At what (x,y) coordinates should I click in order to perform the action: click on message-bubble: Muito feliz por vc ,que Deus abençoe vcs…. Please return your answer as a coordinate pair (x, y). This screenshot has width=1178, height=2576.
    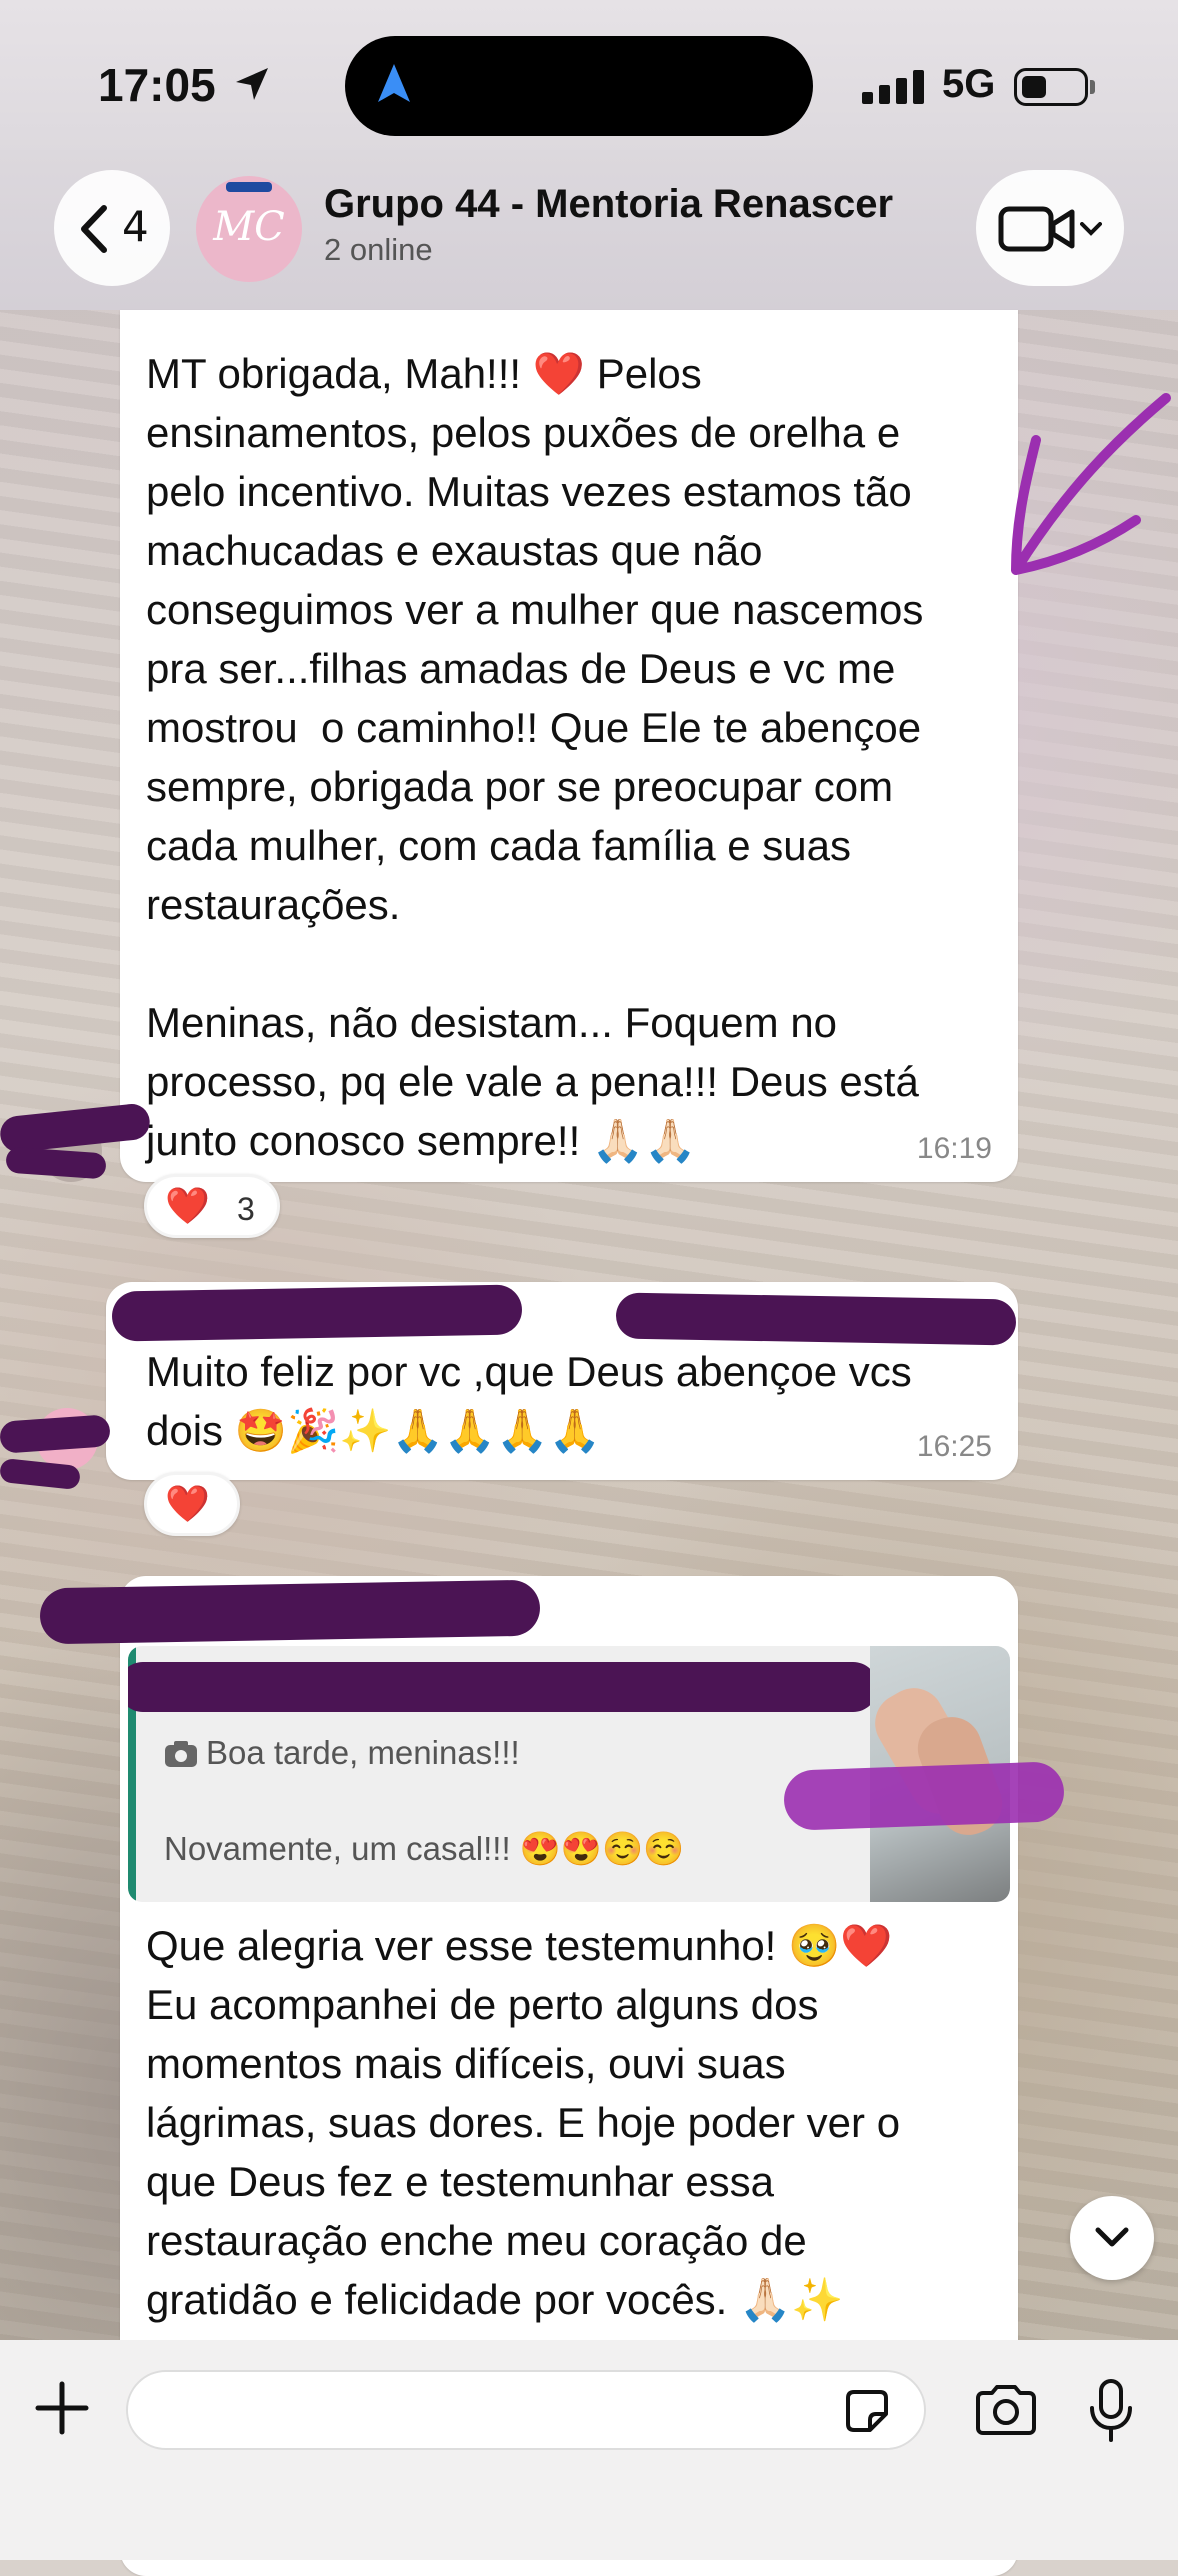
    Looking at the image, I should click on (562, 1381).